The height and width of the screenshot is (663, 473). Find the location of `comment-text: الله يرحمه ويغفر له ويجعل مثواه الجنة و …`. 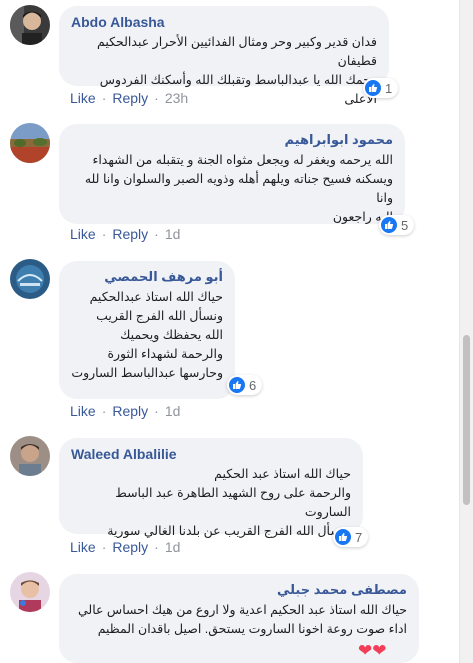

comment-text: الله يرحمه ويغفر له ويجعل مثواه الجنة و … is located at coordinates (238, 188).